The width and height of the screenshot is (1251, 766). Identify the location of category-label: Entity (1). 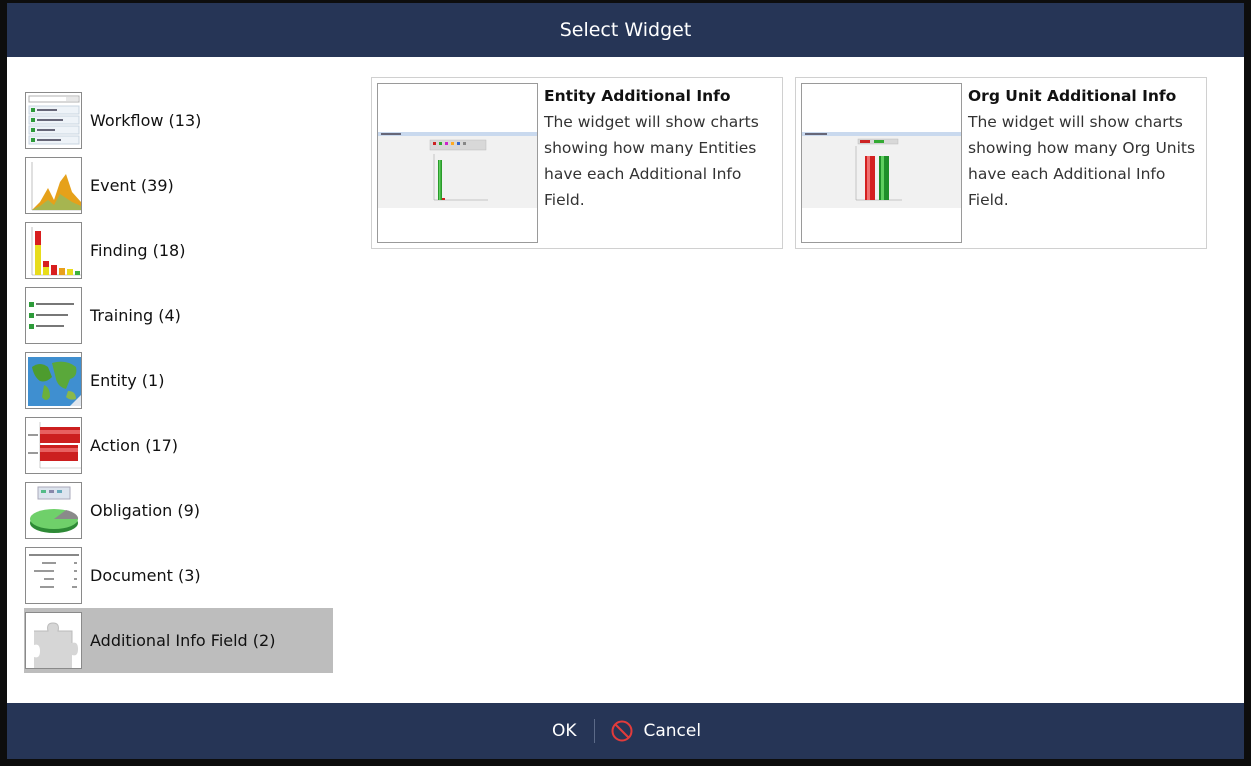
(127, 380).